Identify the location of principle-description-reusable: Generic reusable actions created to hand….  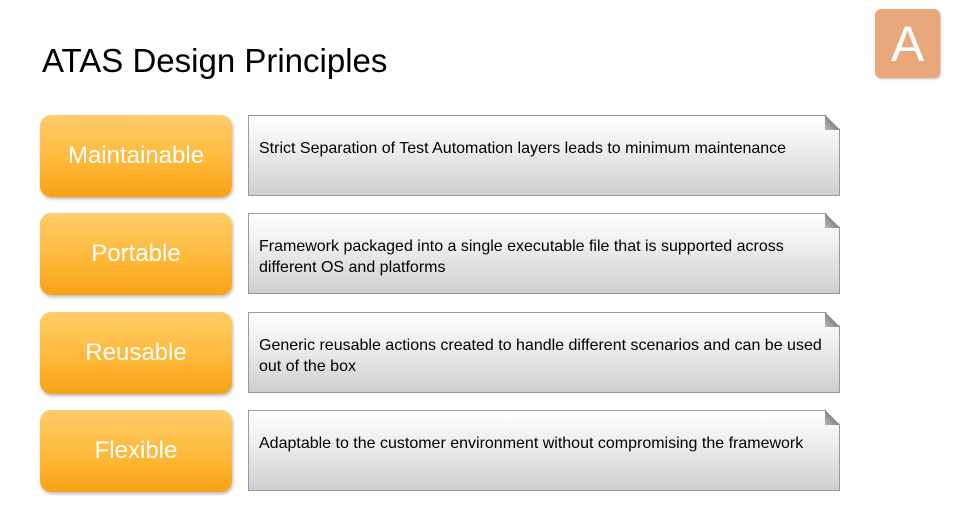
(540, 356).